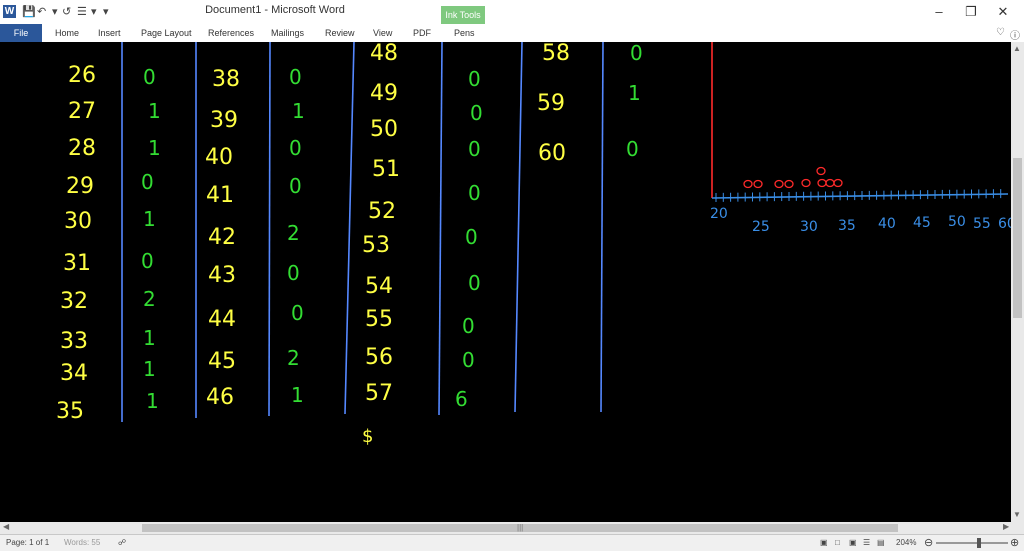 This screenshot has height=551, width=1024. What do you see at coordinates (382, 33) in the screenshot?
I see `tab-view: View` at bounding box center [382, 33].